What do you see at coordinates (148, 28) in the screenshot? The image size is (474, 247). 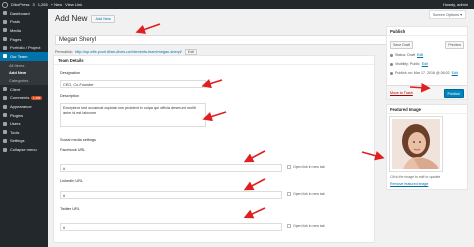 I see `arrow-to-title` at bounding box center [148, 28].